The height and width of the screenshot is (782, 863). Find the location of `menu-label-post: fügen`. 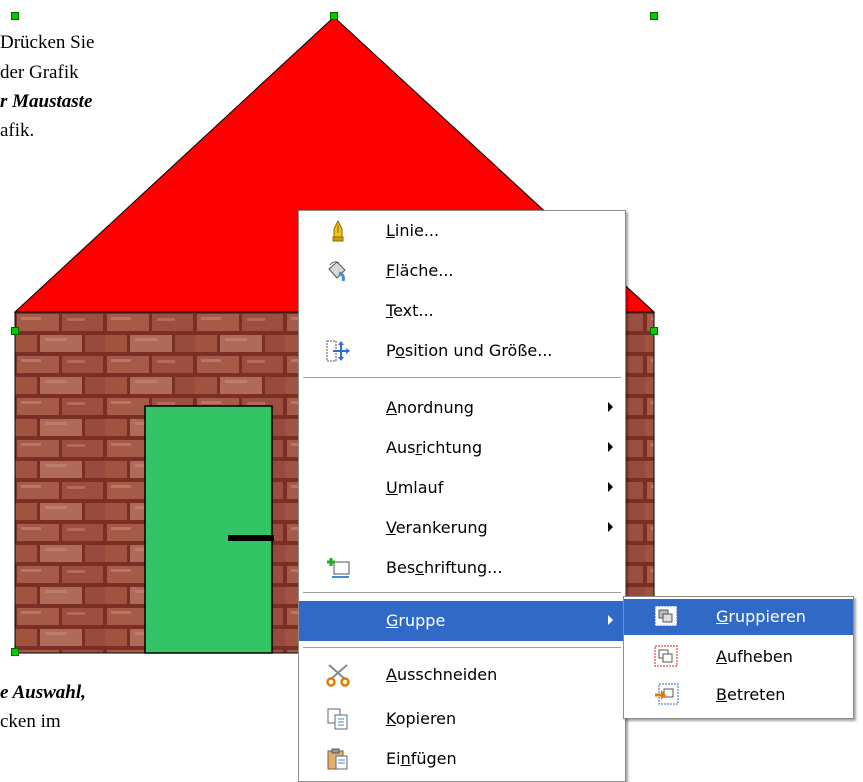

menu-label-post: fügen is located at coordinates (433, 758).